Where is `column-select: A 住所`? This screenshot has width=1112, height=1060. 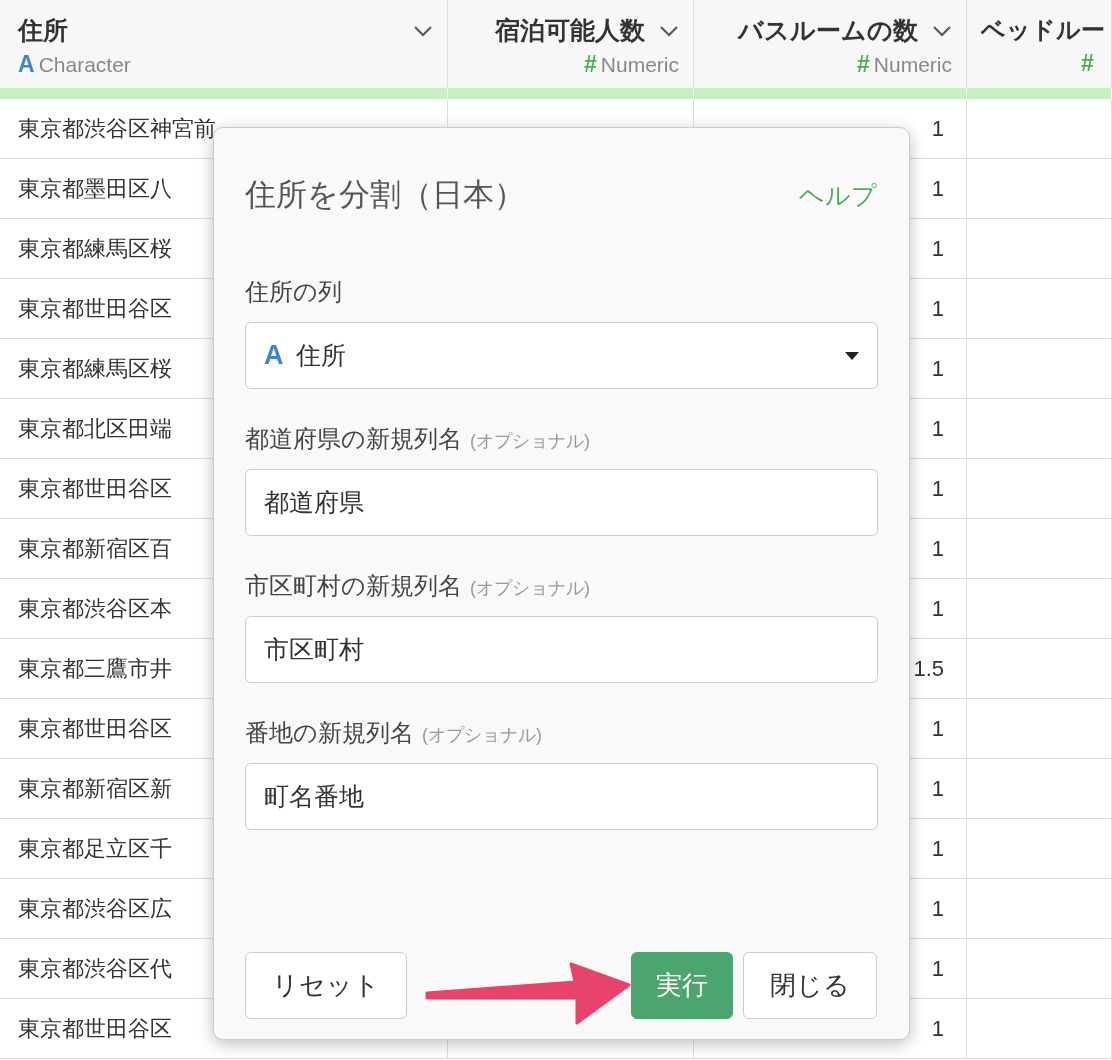
column-select: A 住所 is located at coordinates (561, 355).